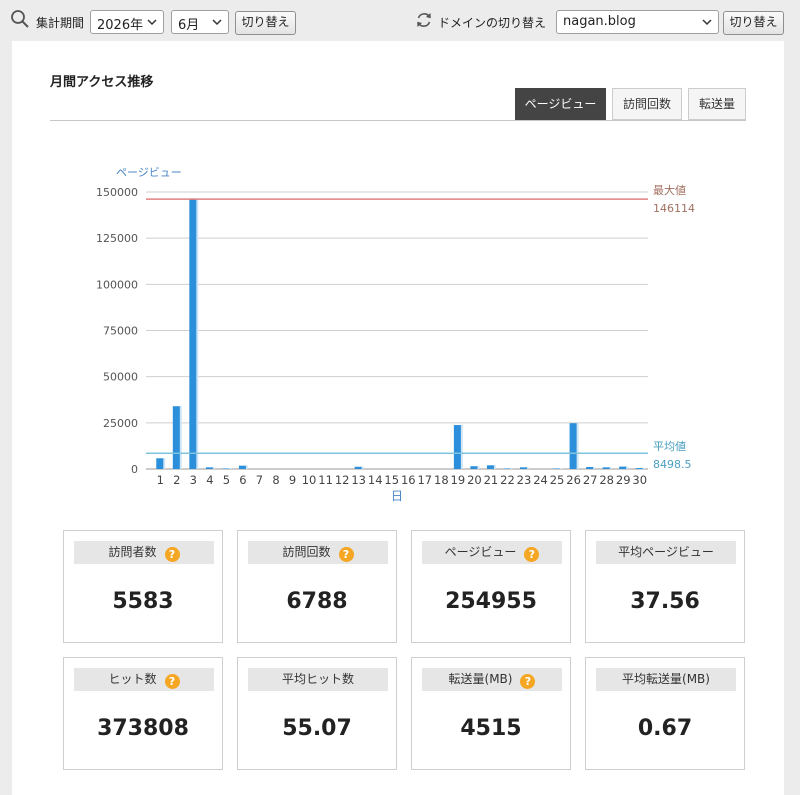 The height and width of the screenshot is (795, 800). I want to click on x-tick-label: 23, so click(524, 480).